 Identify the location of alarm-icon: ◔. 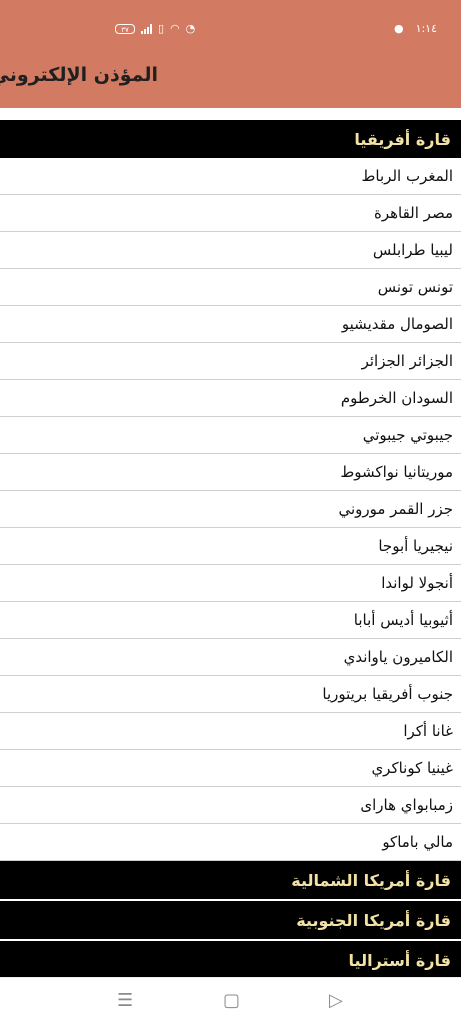
(190, 28).